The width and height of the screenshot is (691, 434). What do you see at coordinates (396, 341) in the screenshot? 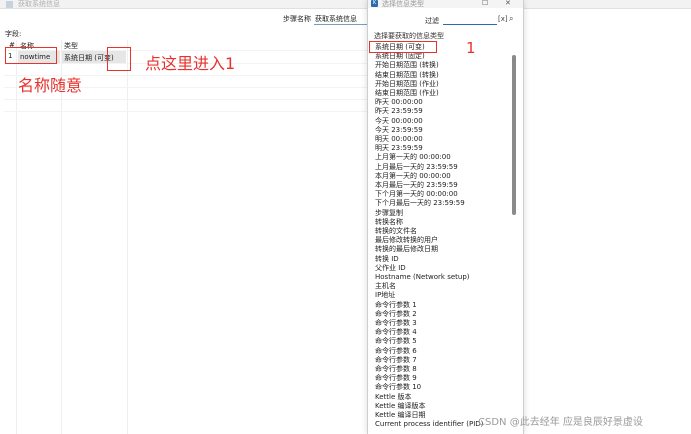
I see `list-item: 命令行参数 5` at bounding box center [396, 341].